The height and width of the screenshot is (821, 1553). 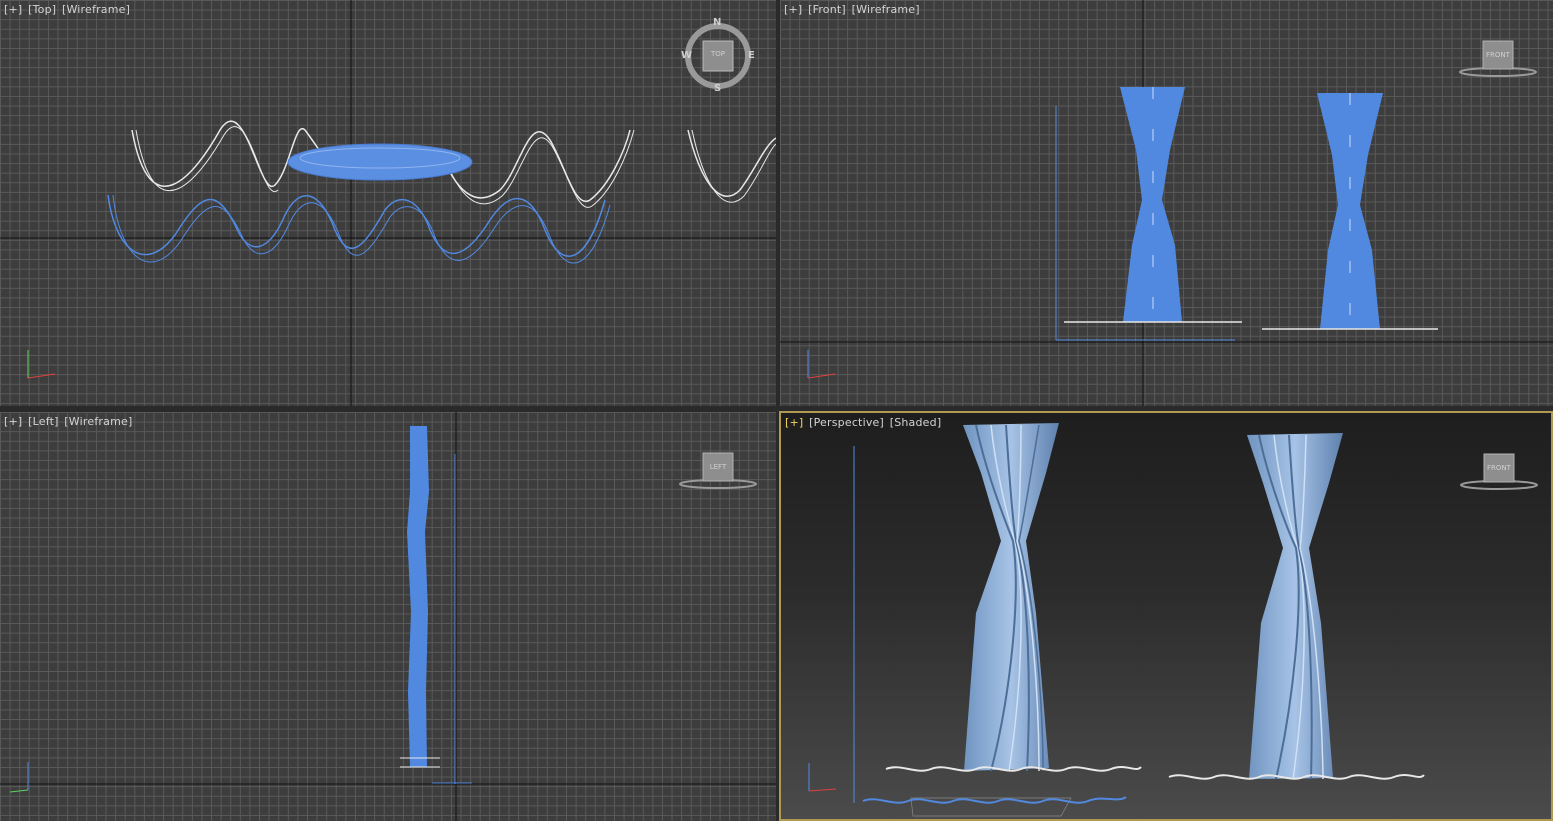 What do you see at coordinates (1350, 211) in the screenshot?
I see `curtain-front-right` at bounding box center [1350, 211].